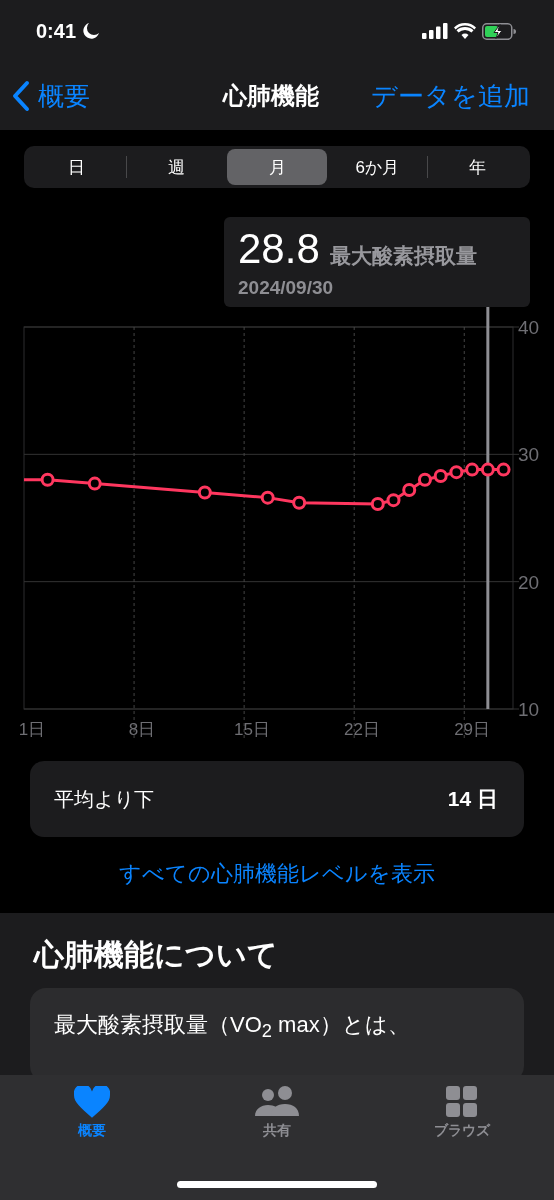  I want to click on period-tab: 月, so click(277, 167).